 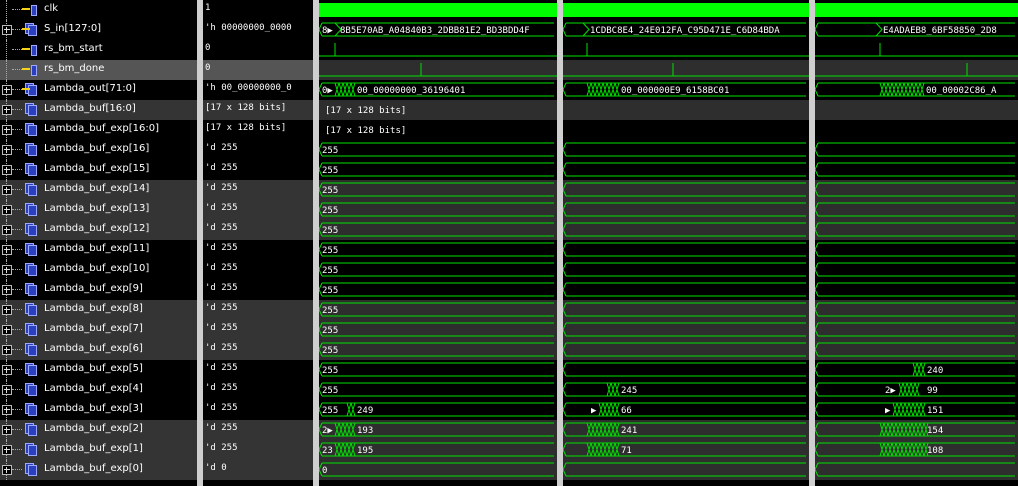 I want to click on clk-wave, so click(x=668, y=10).